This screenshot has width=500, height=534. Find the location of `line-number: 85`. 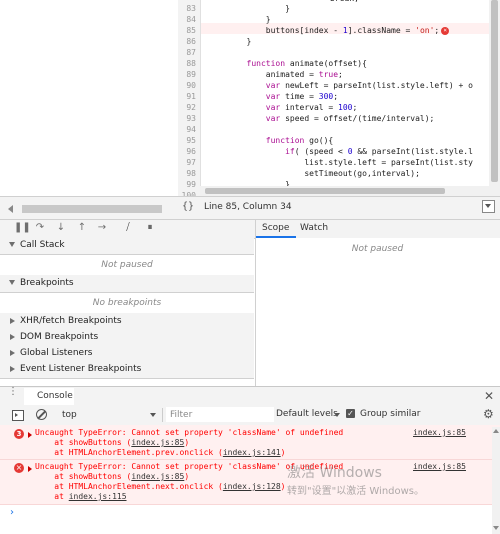

line-number: 85 is located at coordinates (187, 30).